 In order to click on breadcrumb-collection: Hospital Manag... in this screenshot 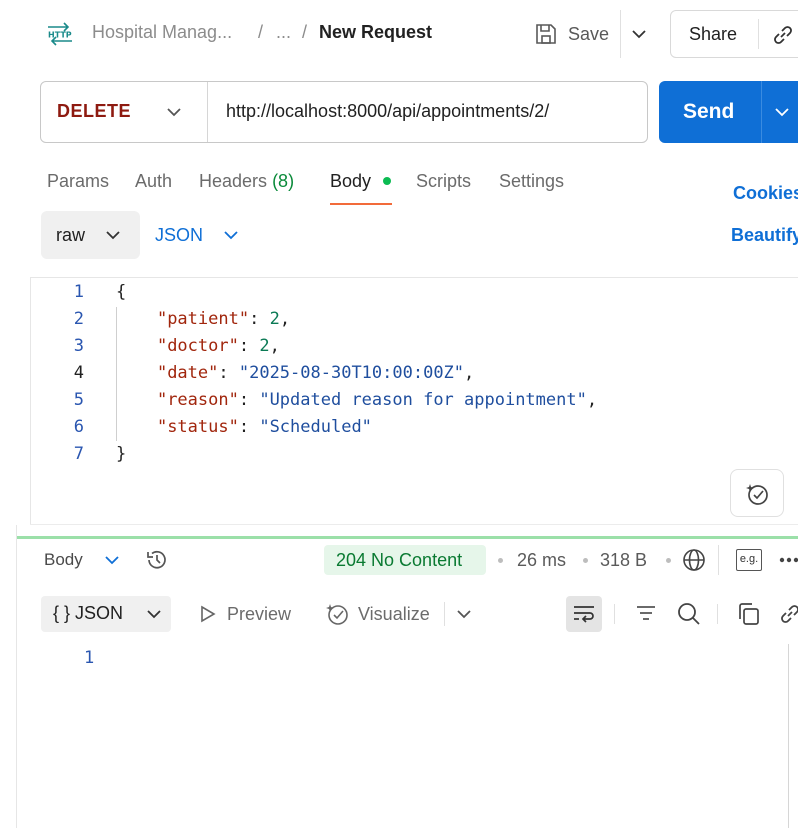, I will do `click(162, 32)`.